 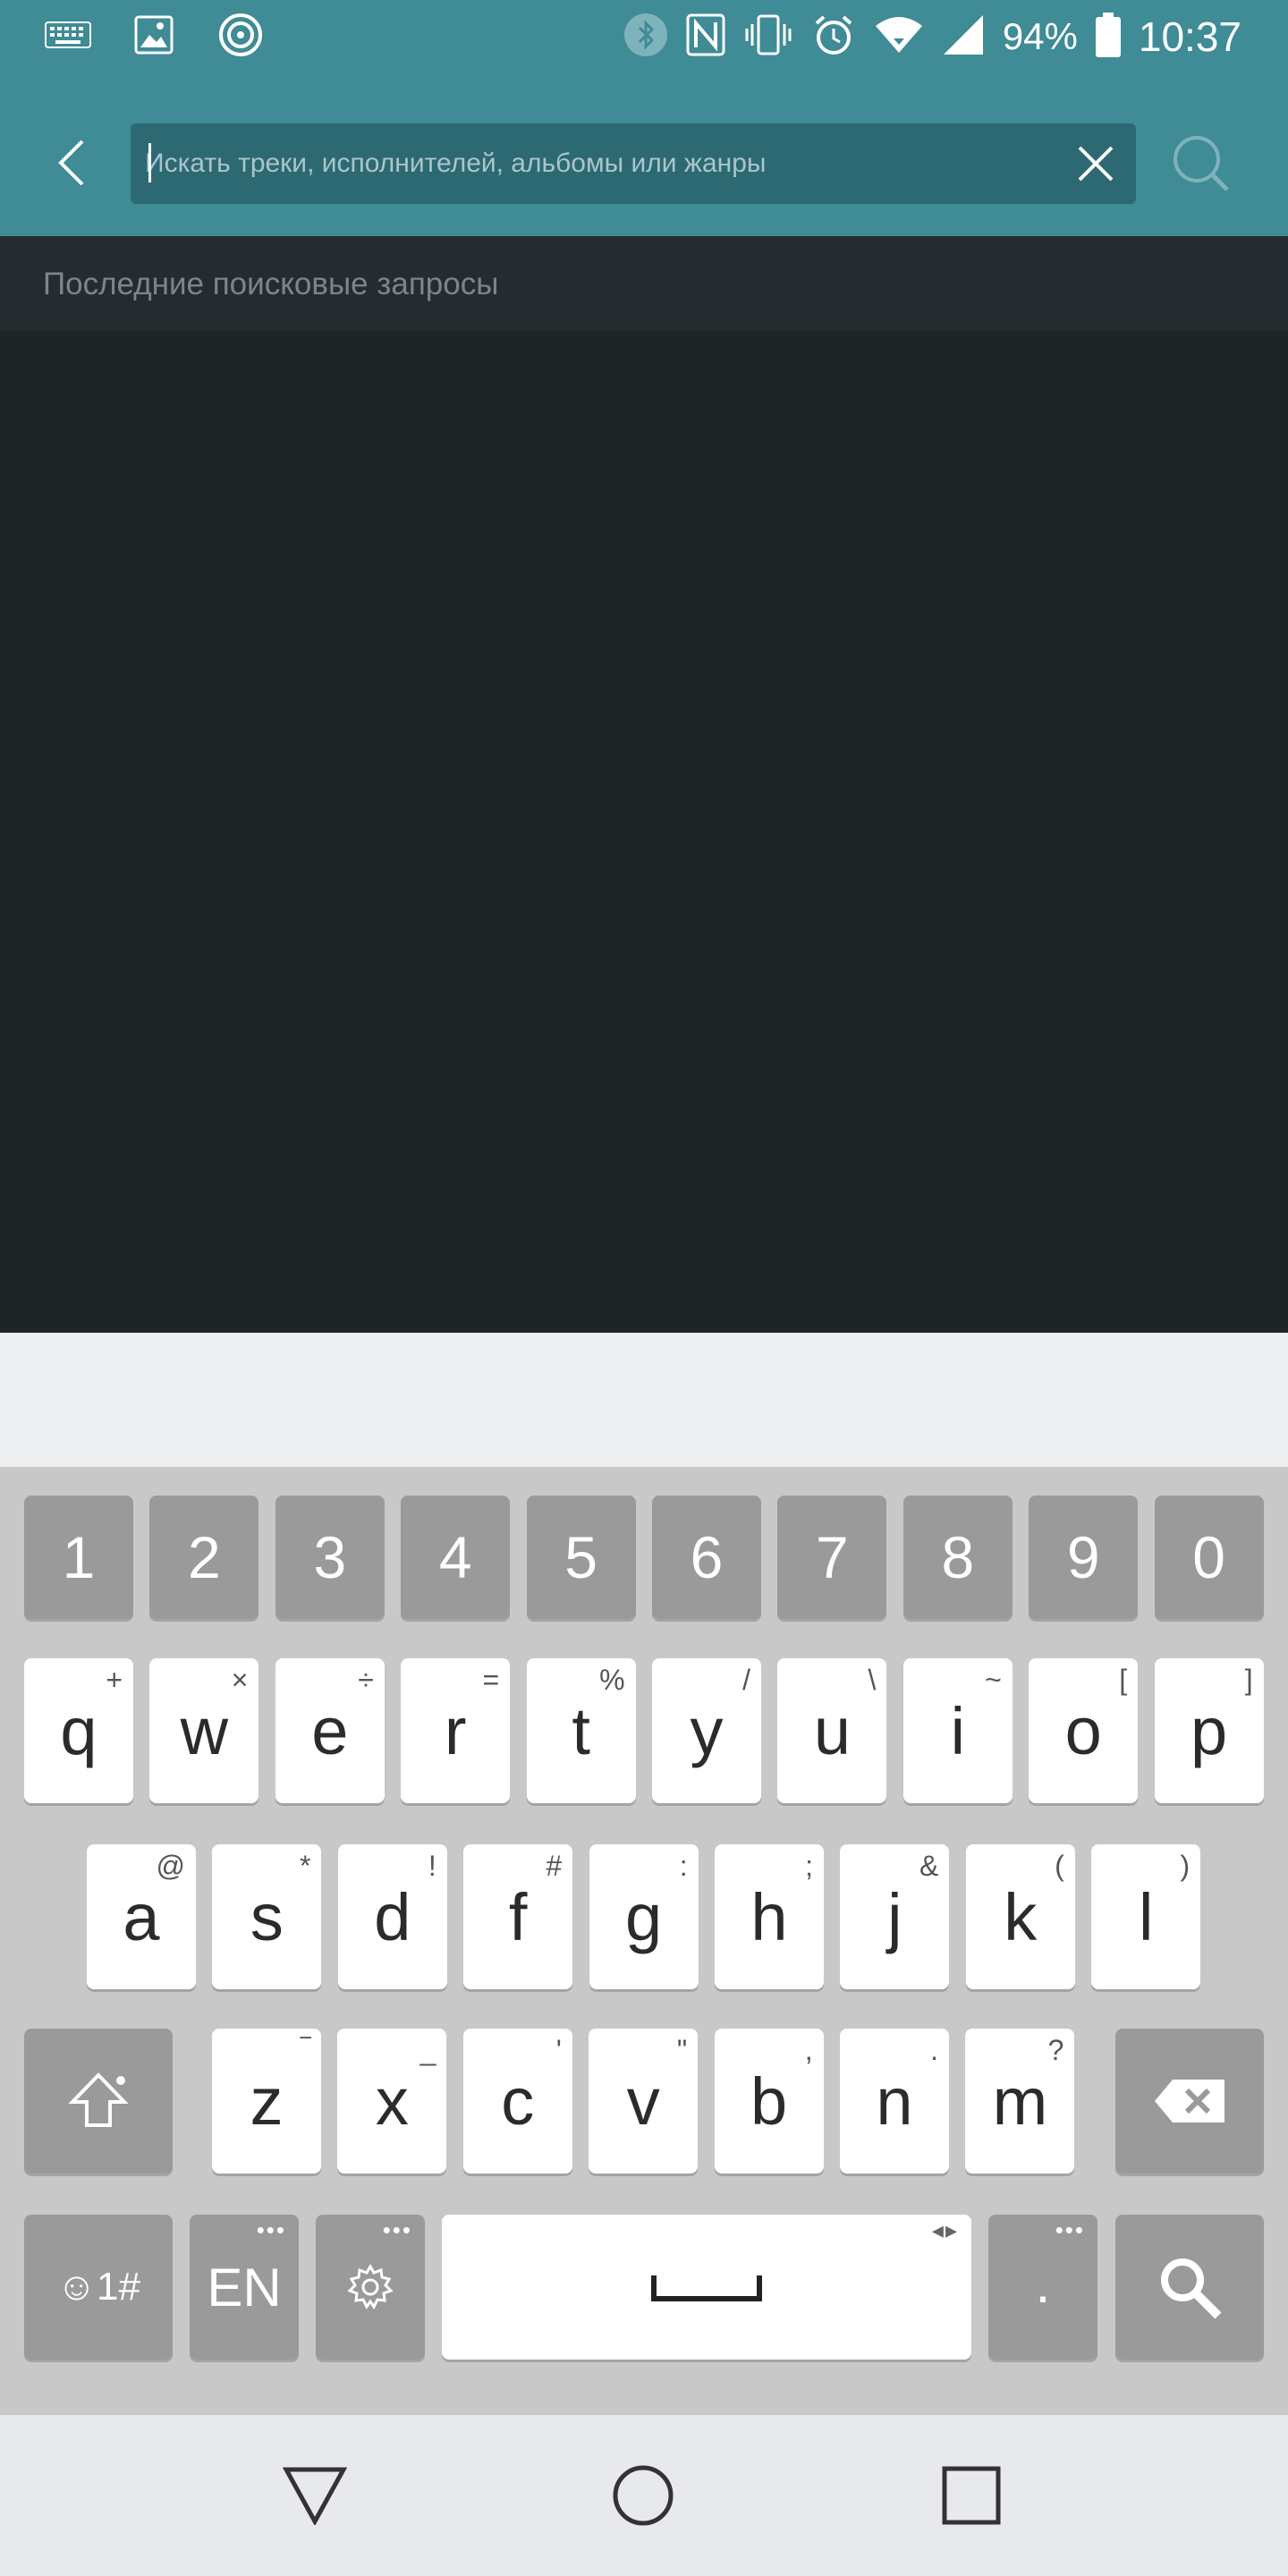 I want to click on navigation-bar, so click(x=644, y=2495).